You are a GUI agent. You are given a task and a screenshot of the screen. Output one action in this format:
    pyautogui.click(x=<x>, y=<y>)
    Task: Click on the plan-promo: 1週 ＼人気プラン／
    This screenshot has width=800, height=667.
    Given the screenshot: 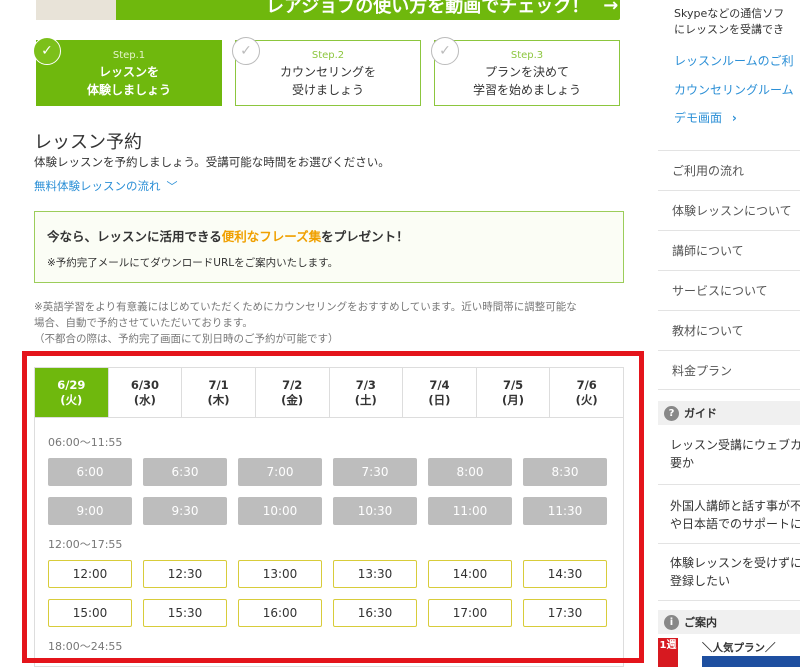 What is the action you would take?
    pyautogui.click(x=729, y=652)
    